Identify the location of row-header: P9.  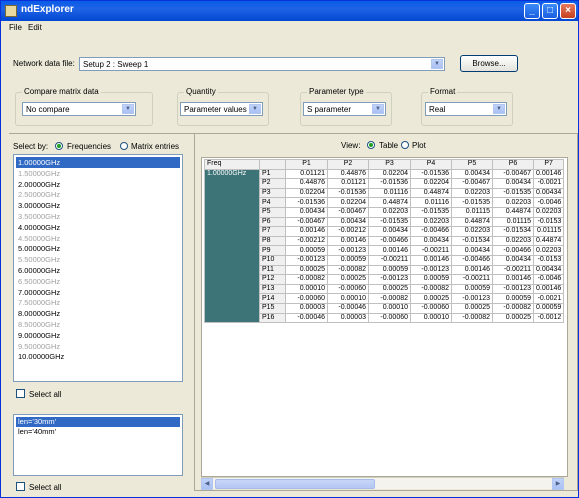
(272, 250).